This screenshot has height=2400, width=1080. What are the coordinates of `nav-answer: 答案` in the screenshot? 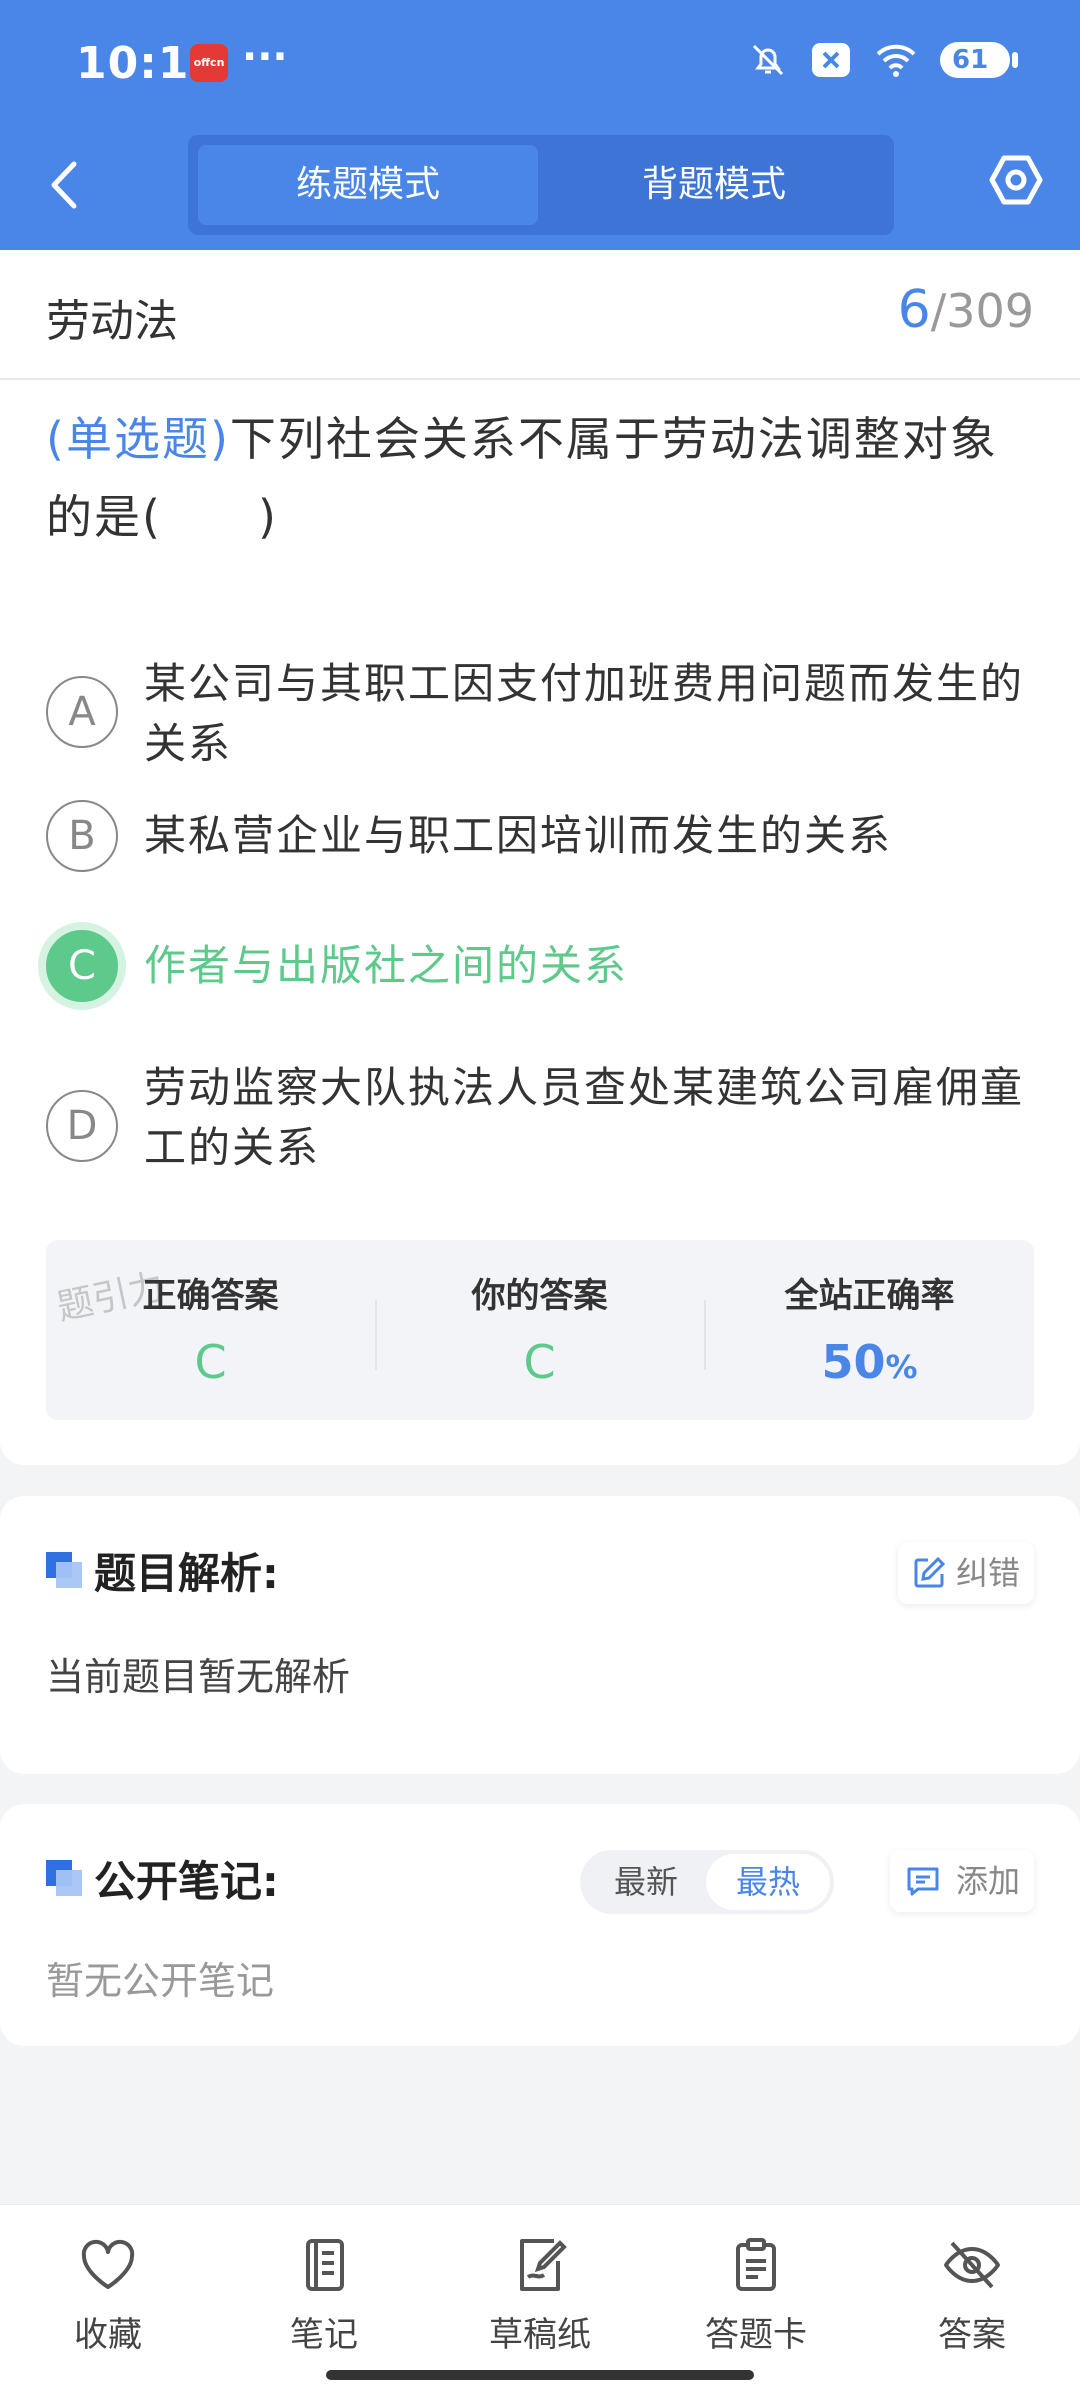 It's located at (972, 2295).